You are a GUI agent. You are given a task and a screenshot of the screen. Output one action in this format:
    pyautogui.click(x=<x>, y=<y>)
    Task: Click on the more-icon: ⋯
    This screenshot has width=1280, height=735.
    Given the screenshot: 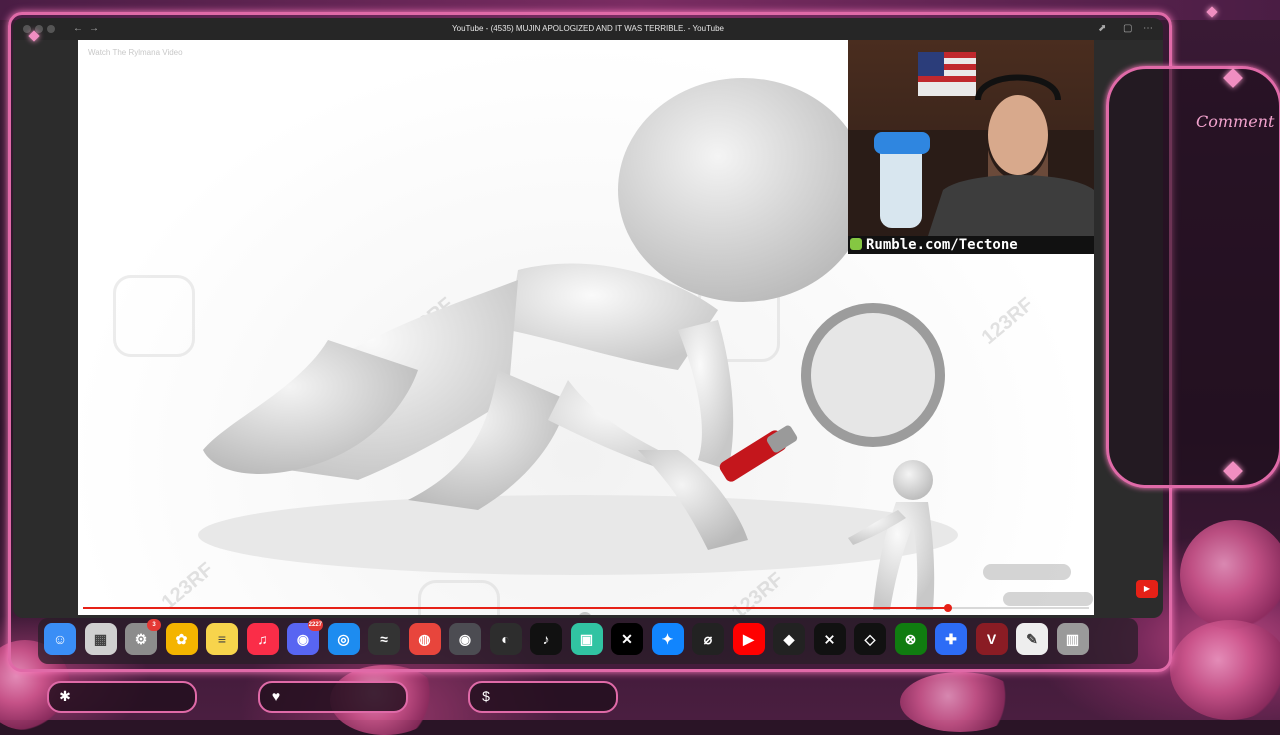 What is the action you would take?
    pyautogui.click(x=1148, y=29)
    